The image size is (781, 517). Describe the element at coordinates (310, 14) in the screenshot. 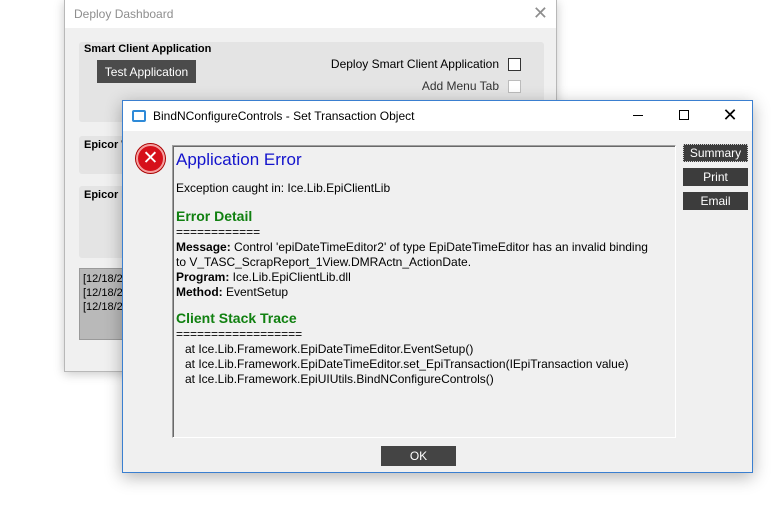

I see `deploy-dashboard-titlebar: Deploy Dashboard ✕` at that location.